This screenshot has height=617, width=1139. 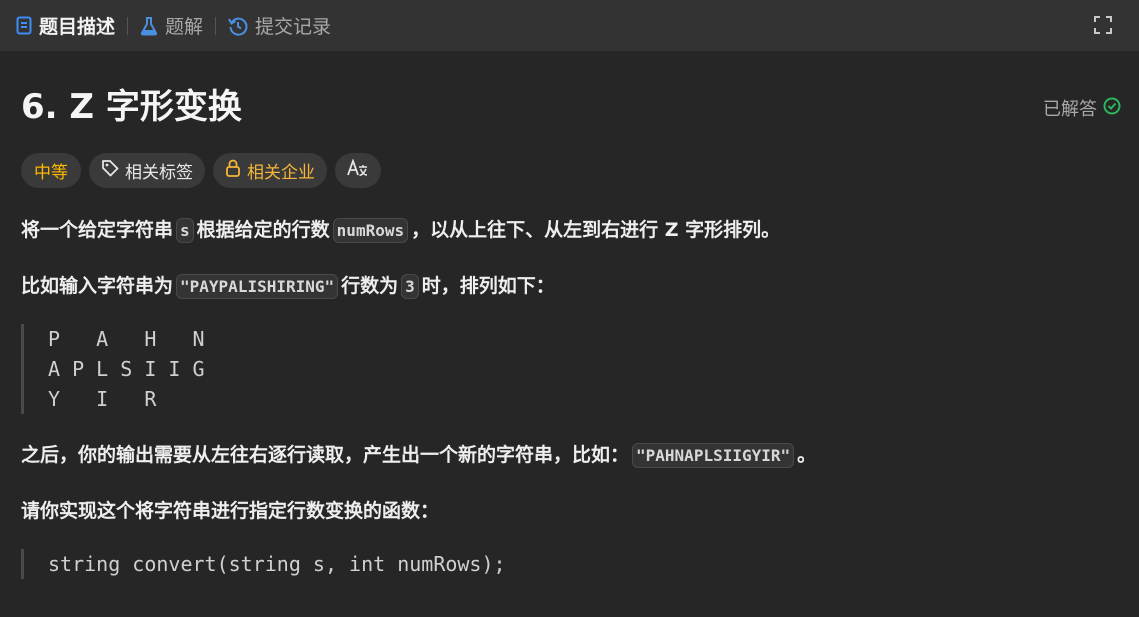 I want to click on tab-description-label: 题目描述, so click(x=77, y=27).